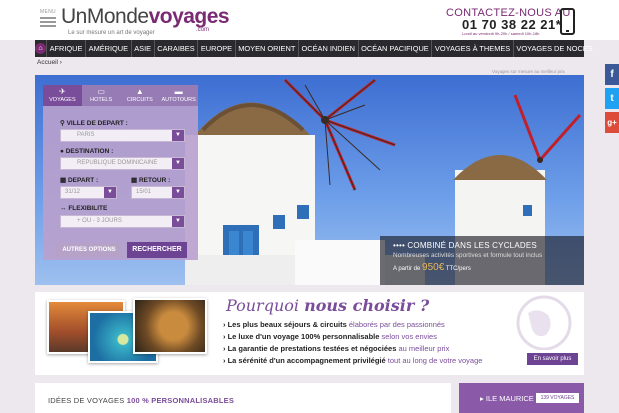 This screenshot has height=413, width=619. Describe the element at coordinates (101, 91) in the screenshot. I see `bed-icon: ▭` at that location.